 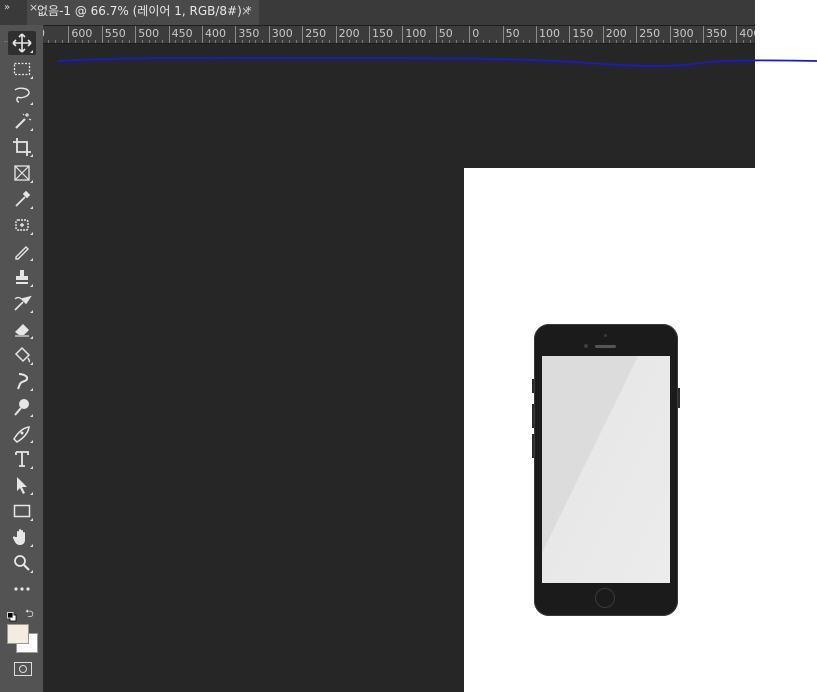 What do you see at coordinates (246, 11) in the screenshot?
I see `document-tab-close-icon: ×` at bounding box center [246, 11].